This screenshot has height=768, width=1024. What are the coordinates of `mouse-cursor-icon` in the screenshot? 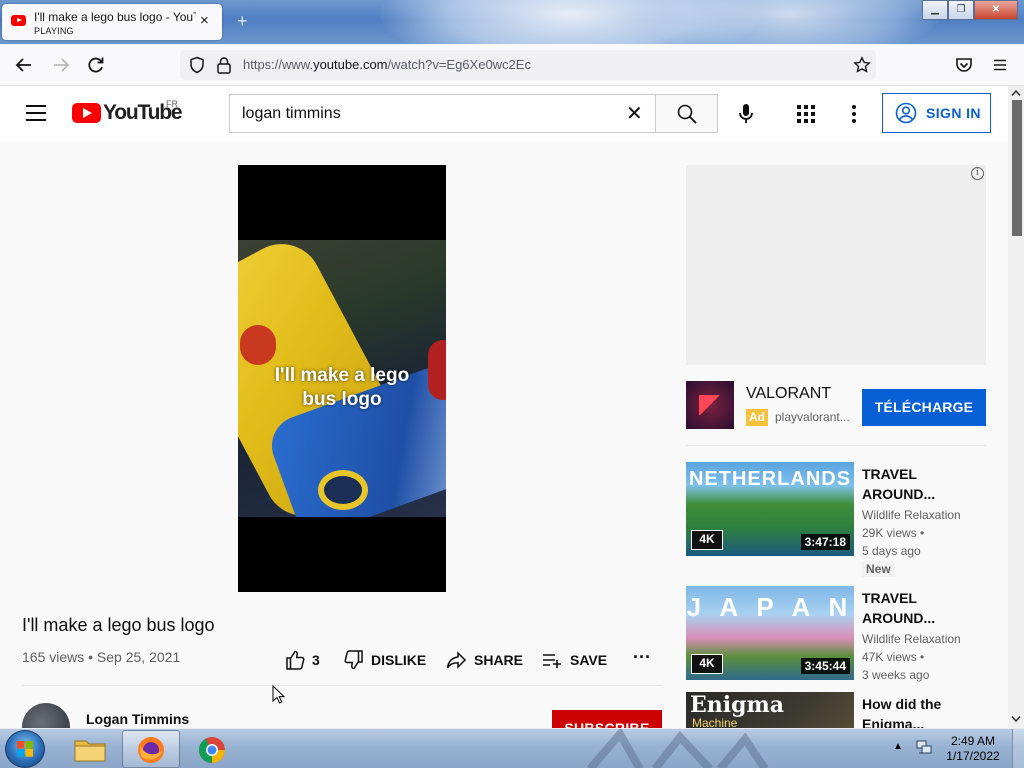 It's located at (279, 694).